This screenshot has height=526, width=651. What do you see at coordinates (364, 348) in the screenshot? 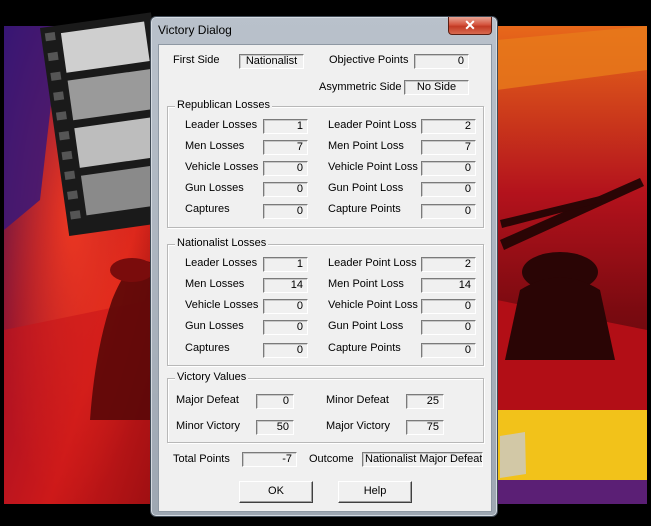
I see `nat-capture-points-label: Capture Points` at bounding box center [364, 348].